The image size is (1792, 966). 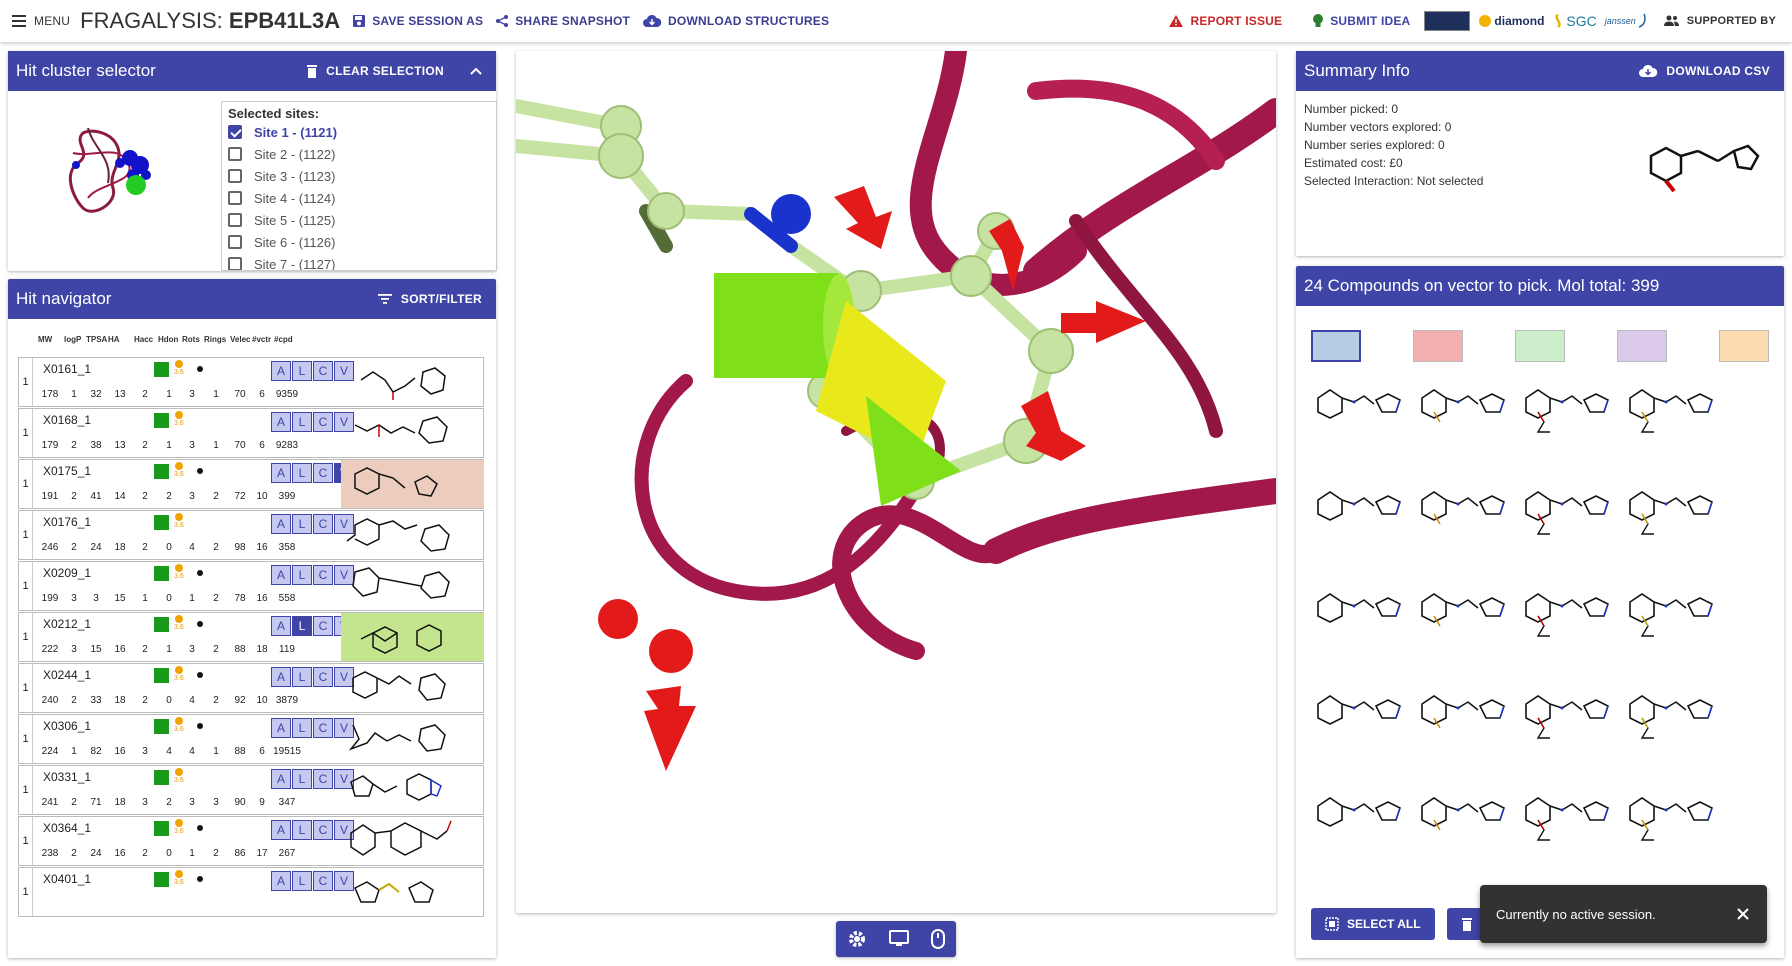 What do you see at coordinates (251, 688) in the screenshot?
I see `hit-row: 1 X0244_1 3.6 A L C V 240 2 33 18 2 0 4 2 92 10 3879` at bounding box center [251, 688].